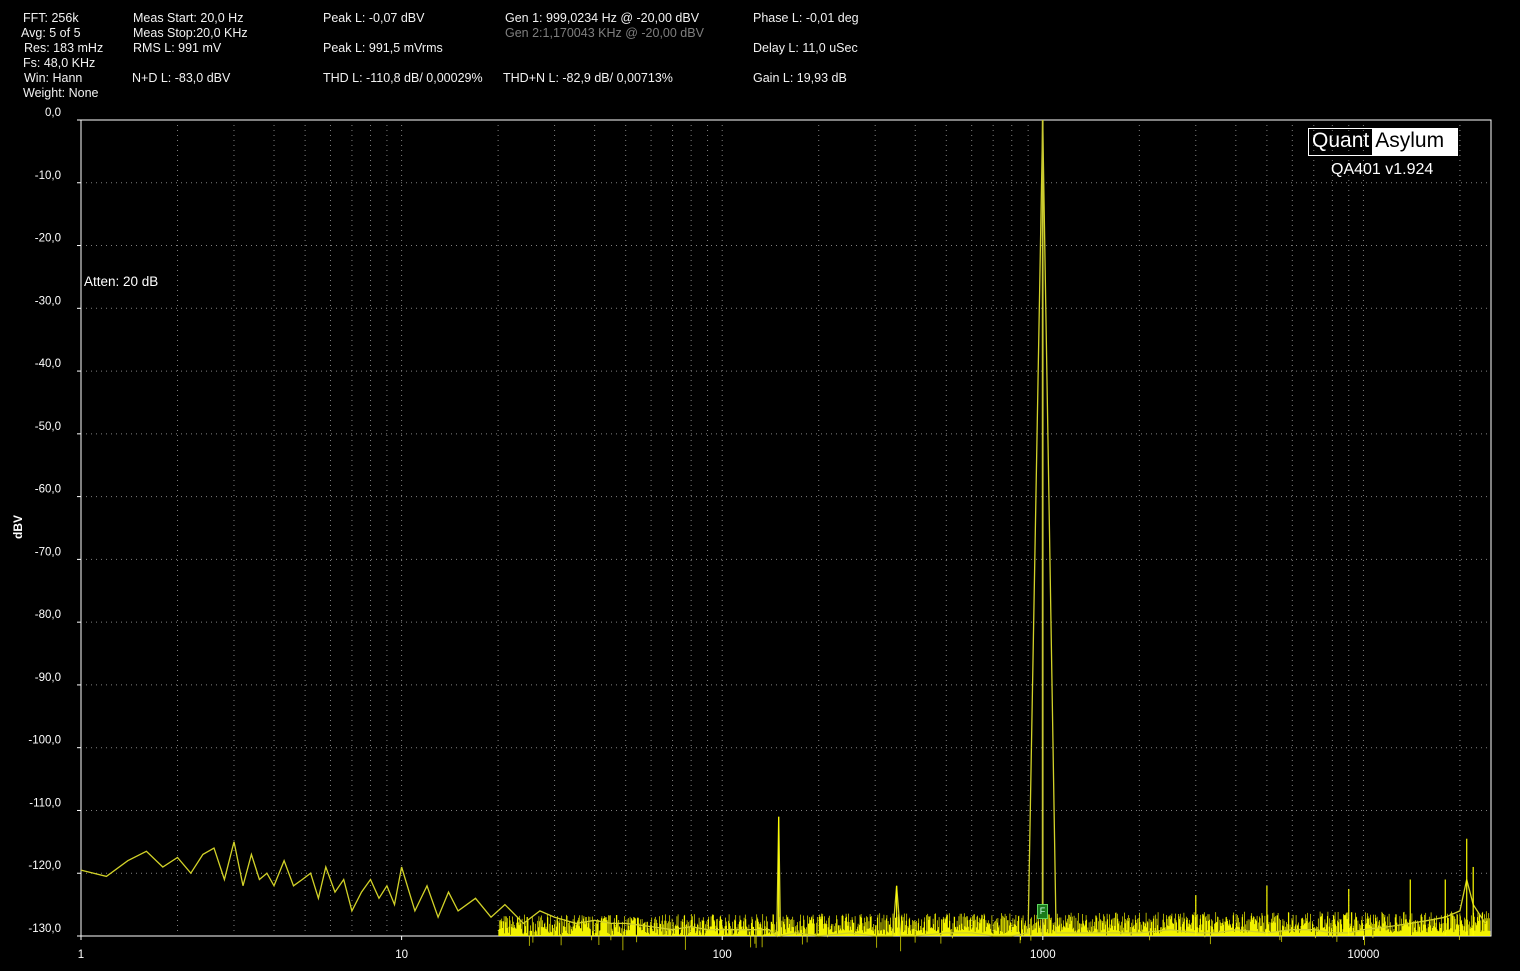 This screenshot has width=1520, height=971. What do you see at coordinates (48, 364) in the screenshot?
I see `y-tick-label: -40,0` at bounding box center [48, 364].